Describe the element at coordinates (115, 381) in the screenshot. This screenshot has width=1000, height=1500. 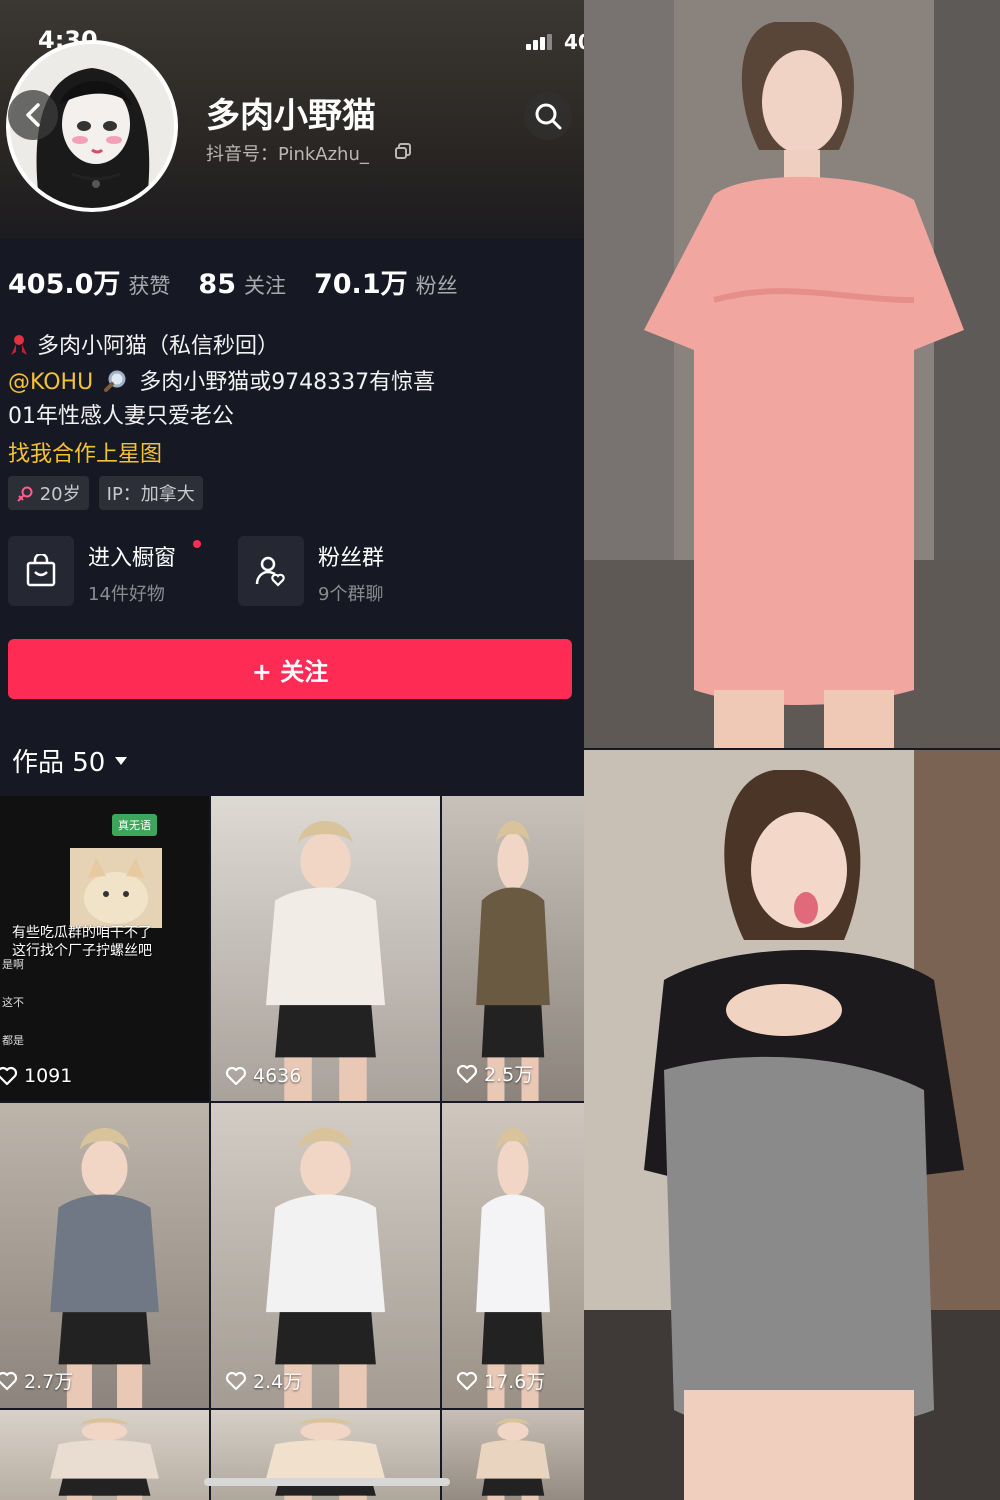
I see `magnifier-emoji-icon` at that location.